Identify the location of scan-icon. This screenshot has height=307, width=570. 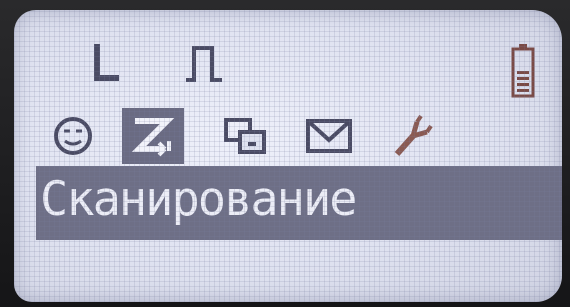
(153, 137).